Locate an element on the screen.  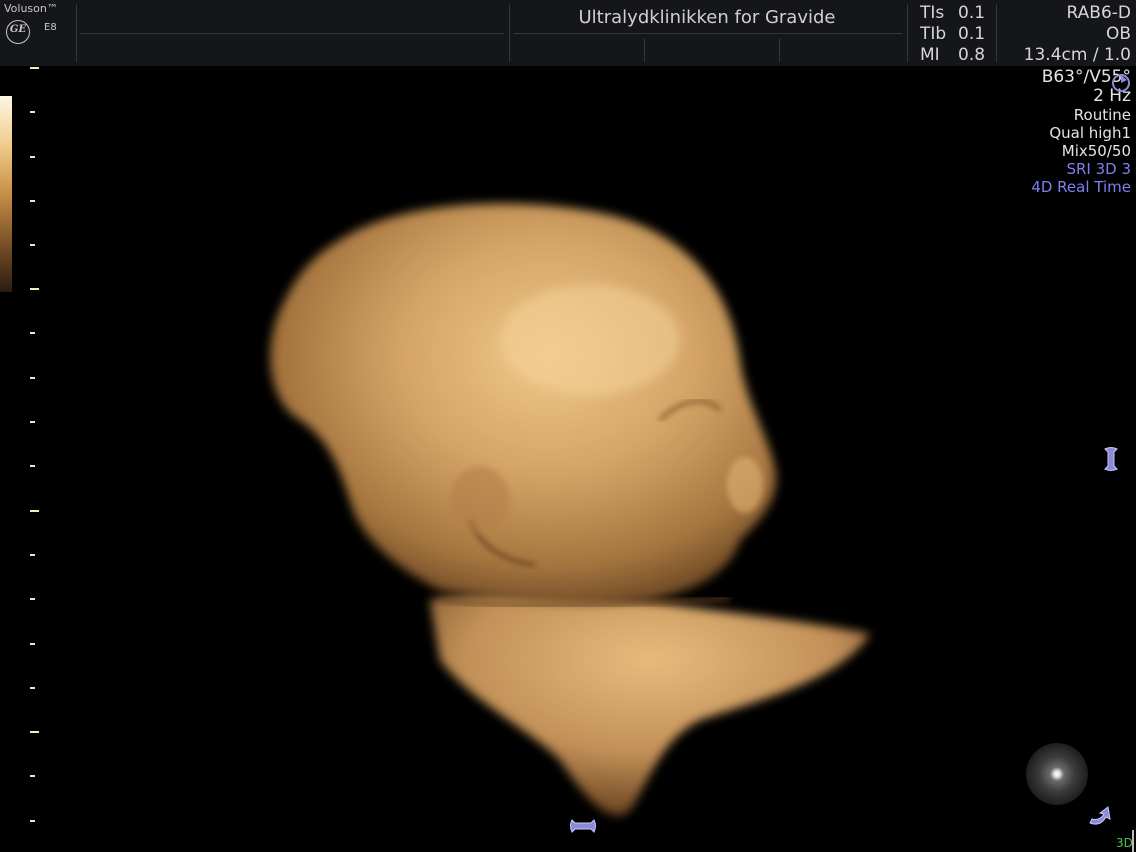
vertical-axis-icon is located at coordinates (1111, 459).